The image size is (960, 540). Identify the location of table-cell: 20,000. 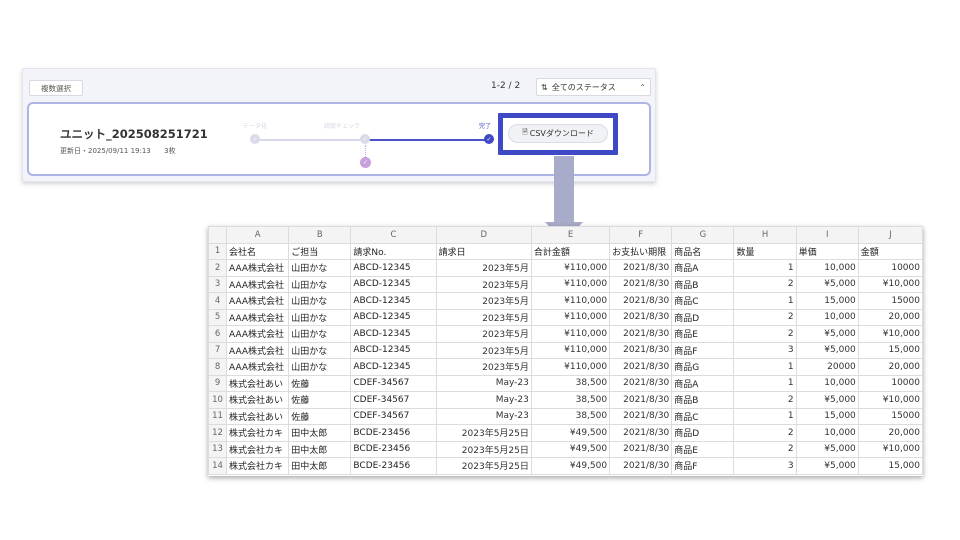
(890, 367).